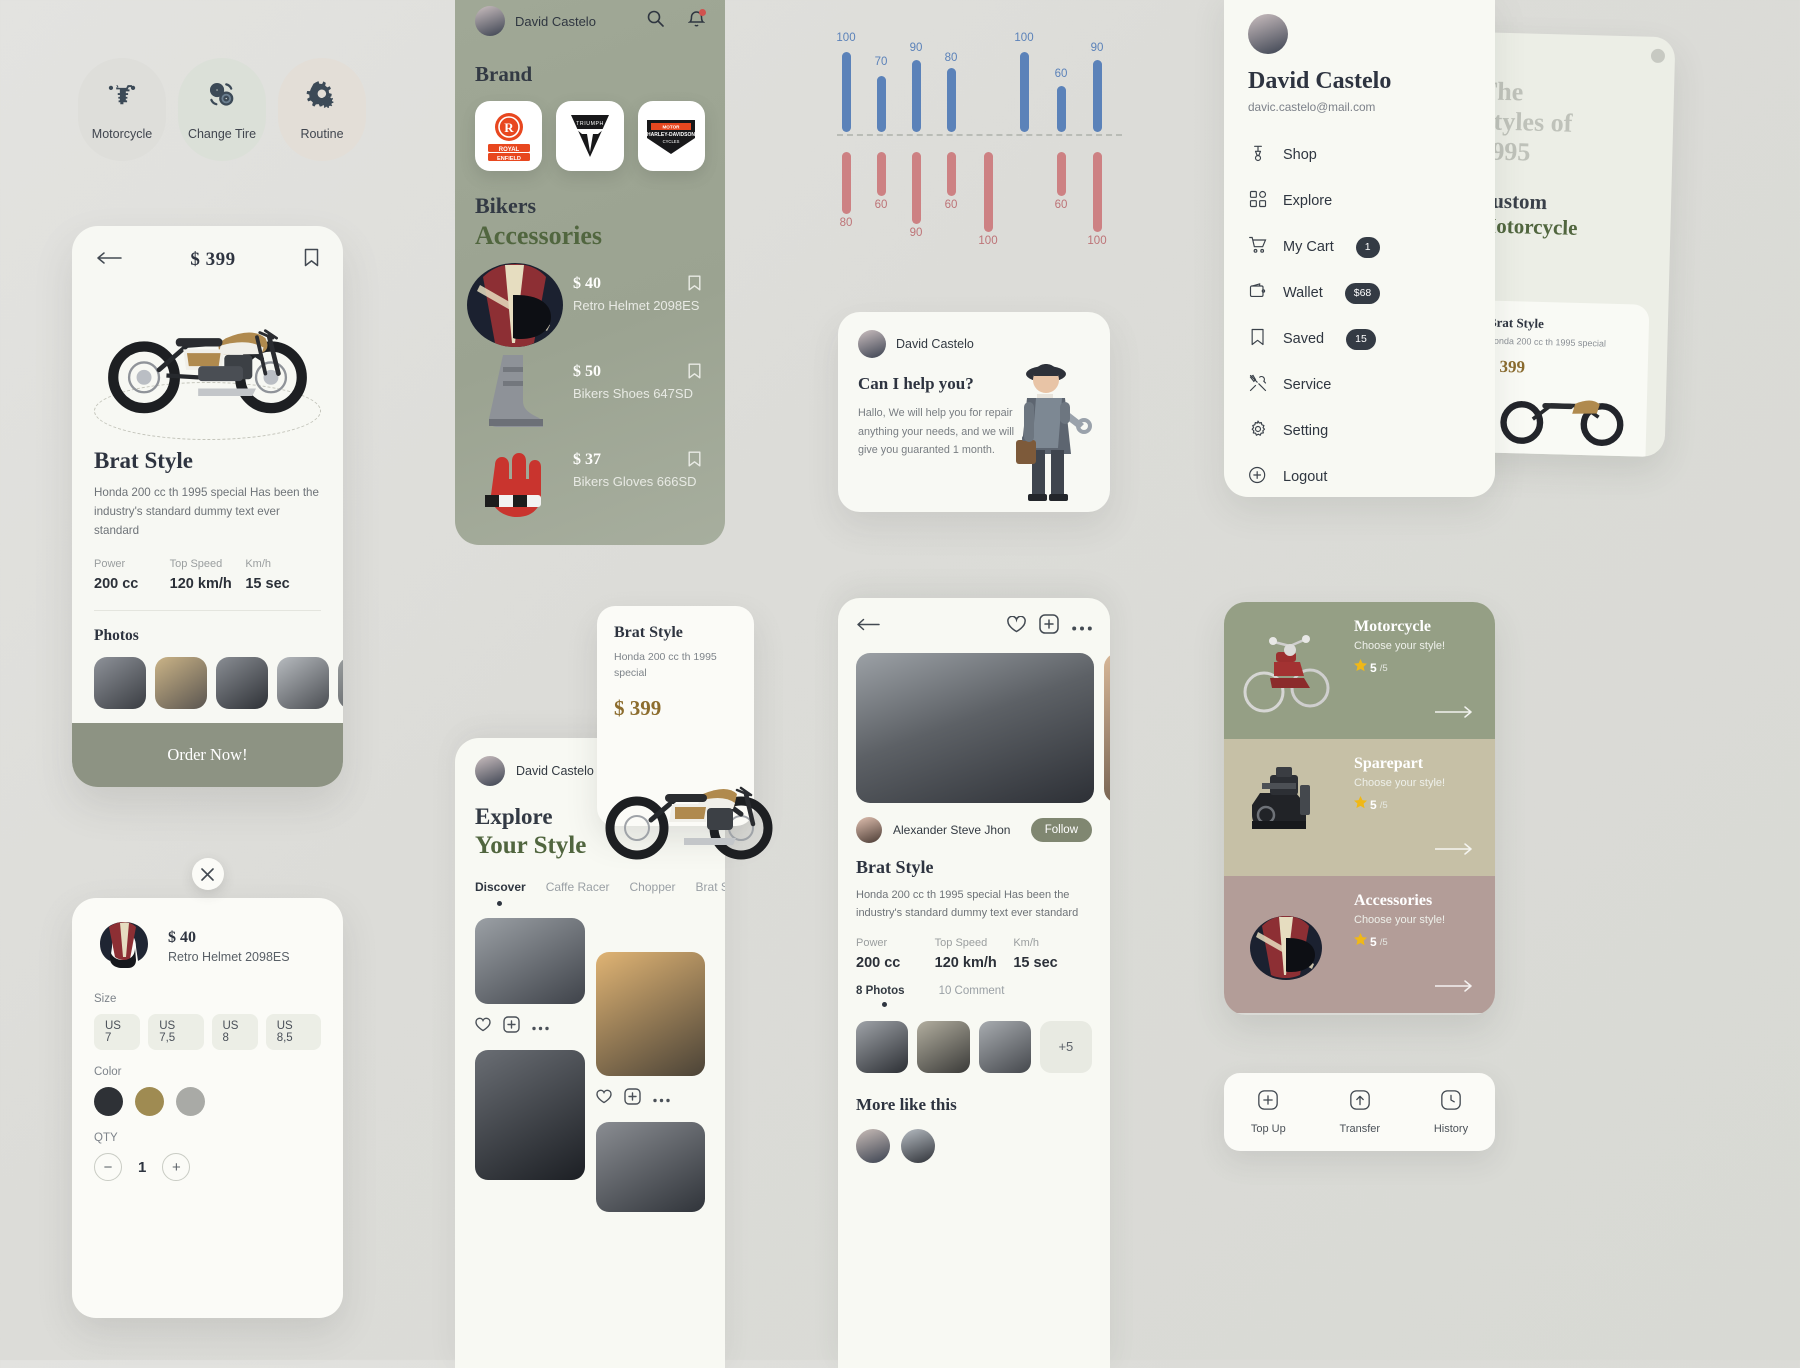 This screenshot has width=1800, height=1368. What do you see at coordinates (1052, 954) in the screenshot?
I see `spec-kmh: Km/h 15 sec` at bounding box center [1052, 954].